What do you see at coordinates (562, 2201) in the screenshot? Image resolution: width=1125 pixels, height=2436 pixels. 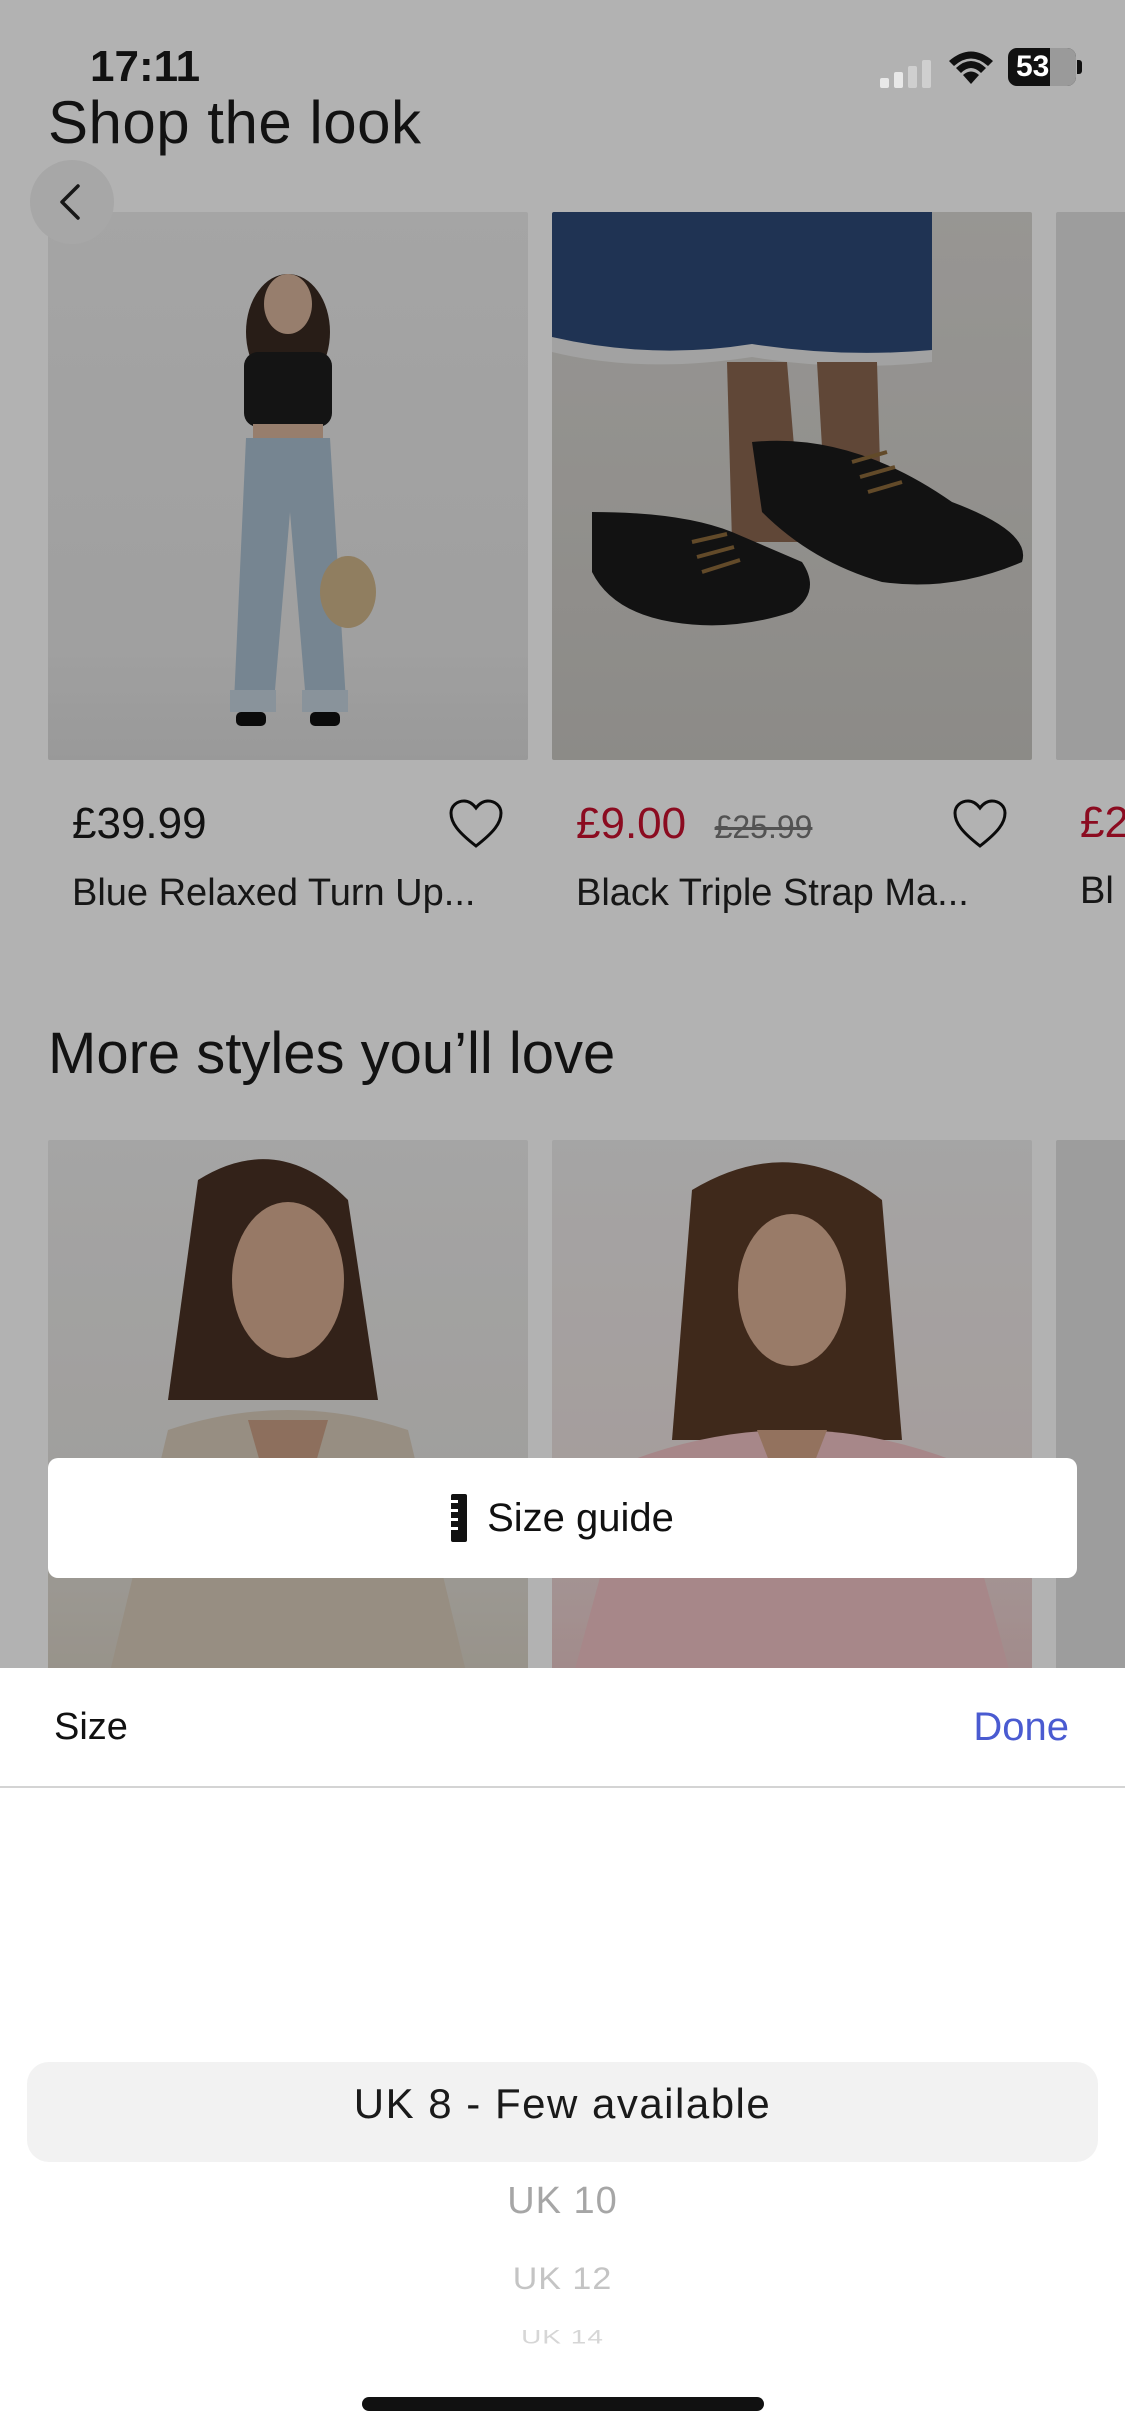 I see `size-option: UK 10` at bounding box center [562, 2201].